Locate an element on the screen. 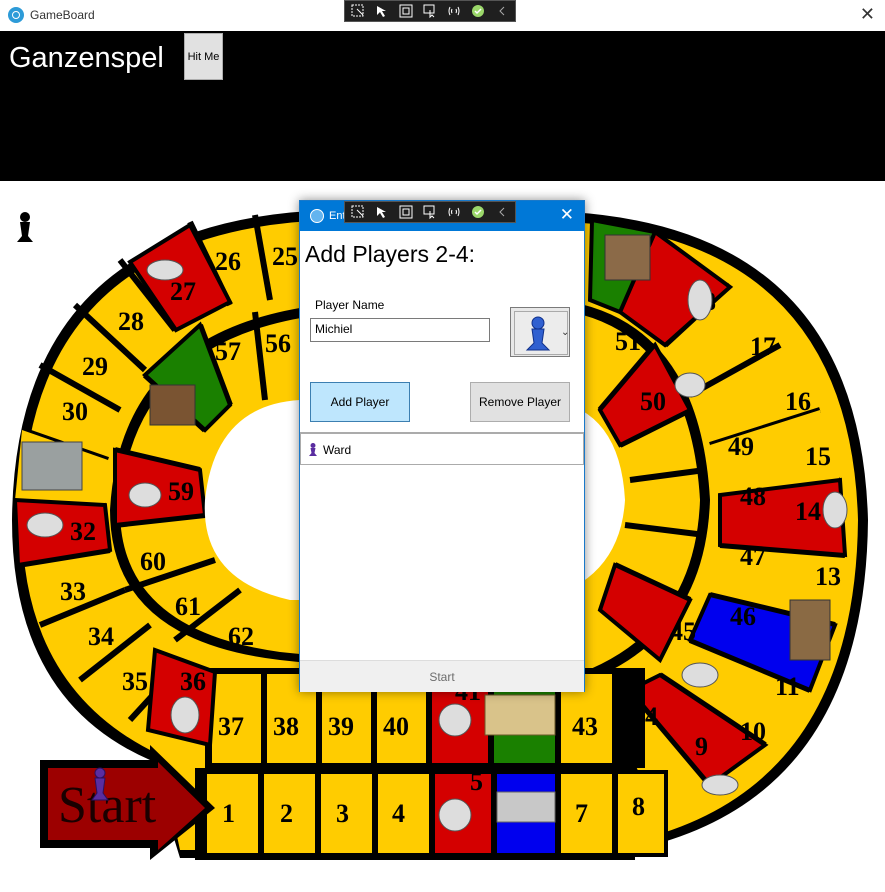 The image size is (885, 892). svg-text: 11 is located at coordinates (787, 686).